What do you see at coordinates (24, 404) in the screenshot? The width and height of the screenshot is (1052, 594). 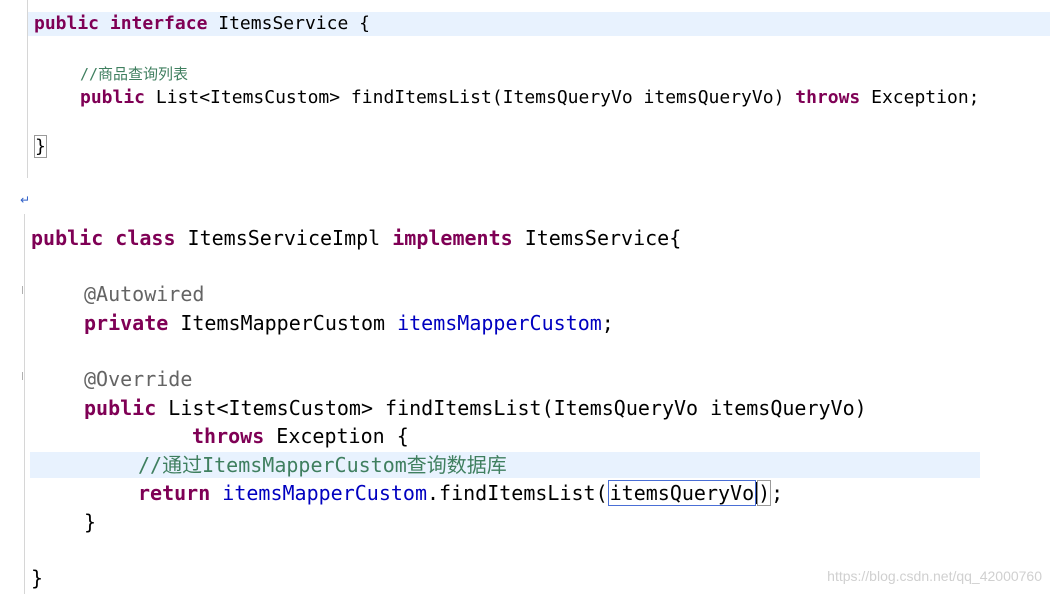 I see `gutter-border` at bounding box center [24, 404].